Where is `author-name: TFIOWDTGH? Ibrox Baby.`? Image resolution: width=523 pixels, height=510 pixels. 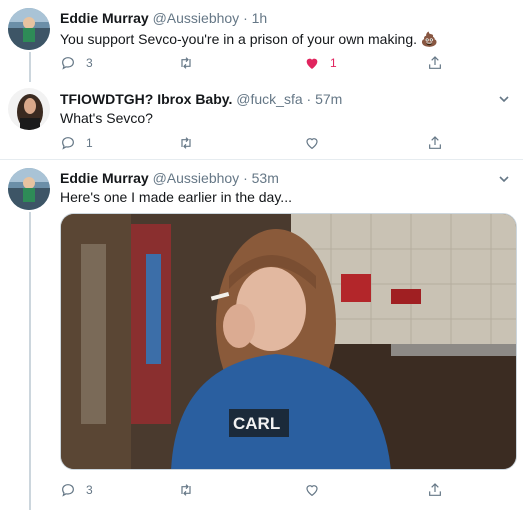 author-name: TFIOWDTGH? Ibrox Baby. is located at coordinates (146, 99).